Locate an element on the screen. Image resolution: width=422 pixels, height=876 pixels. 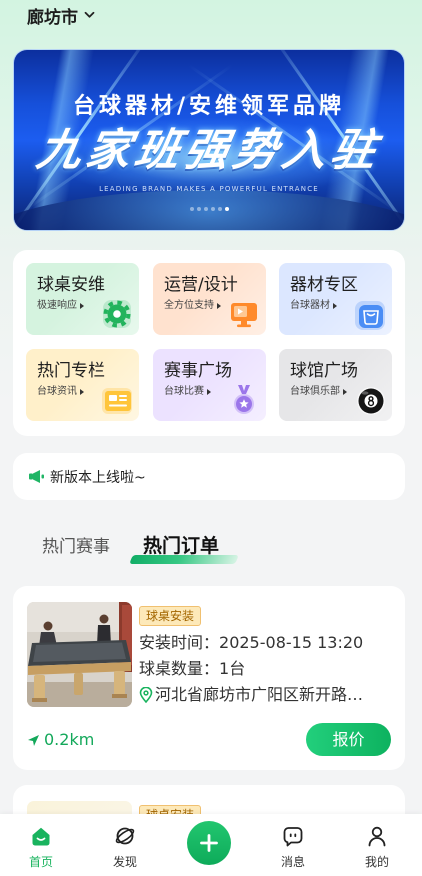
planet-icon is located at coordinates (125, 836).